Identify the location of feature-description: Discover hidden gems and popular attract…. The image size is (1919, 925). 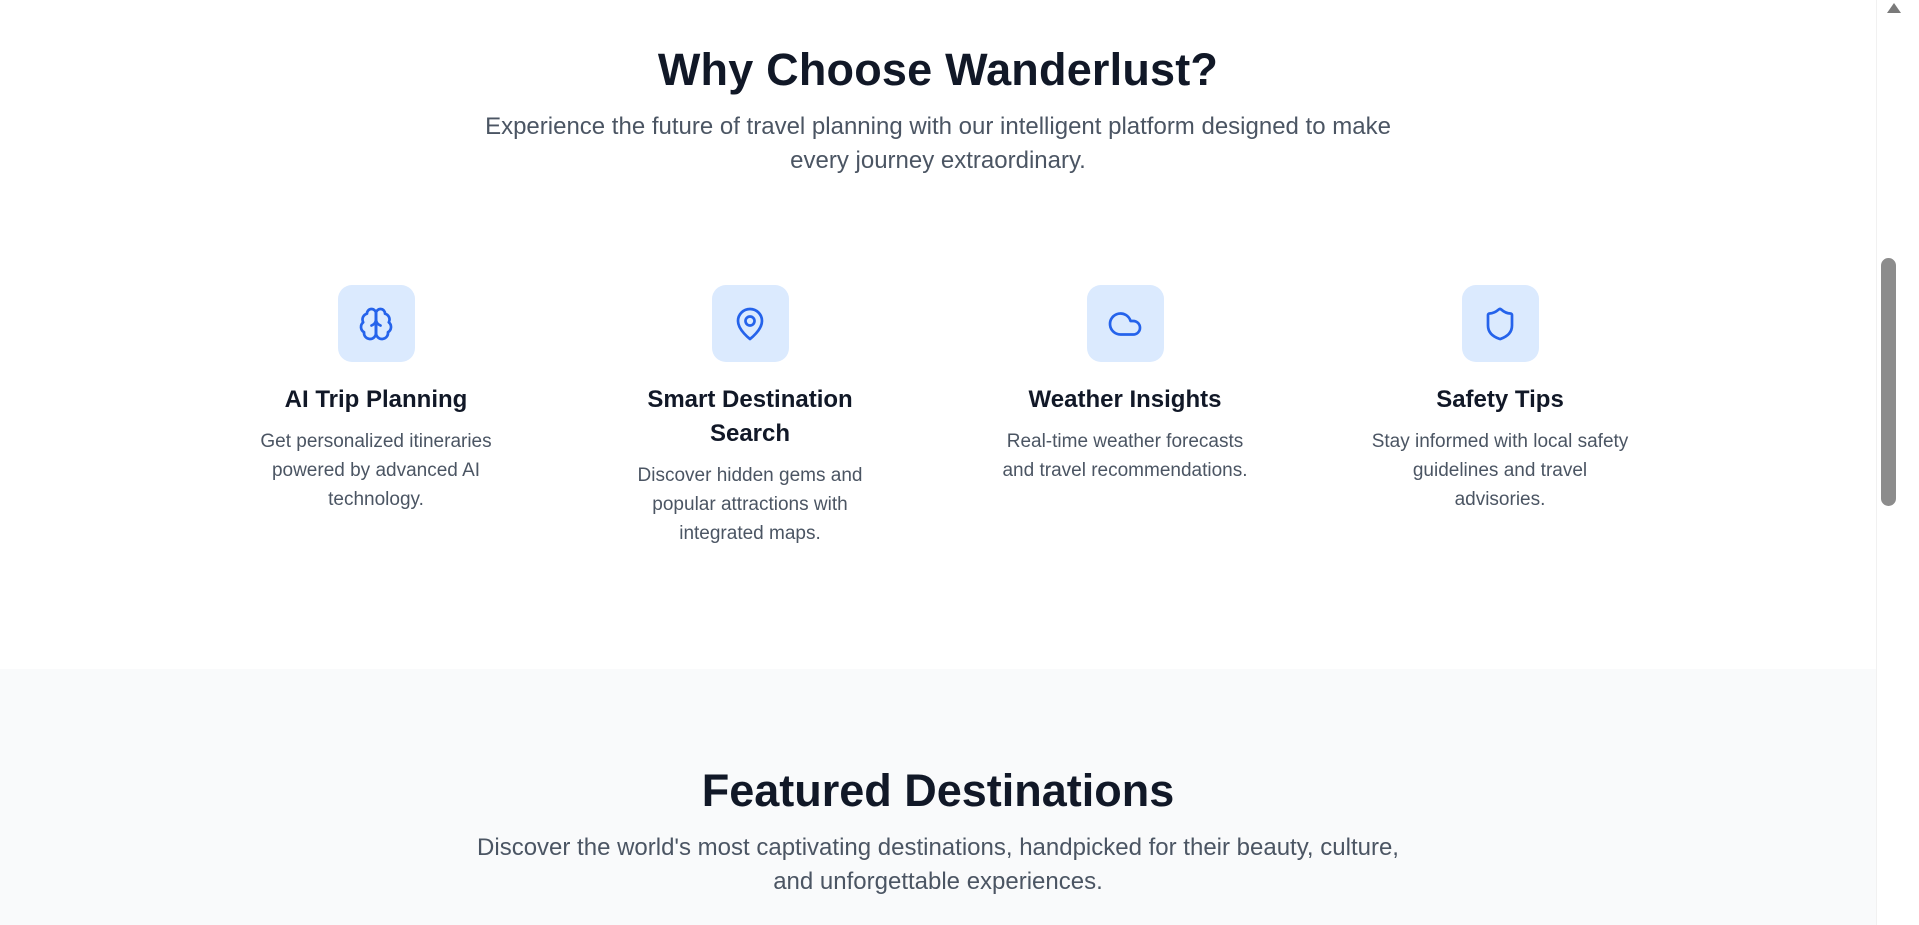
(750, 504).